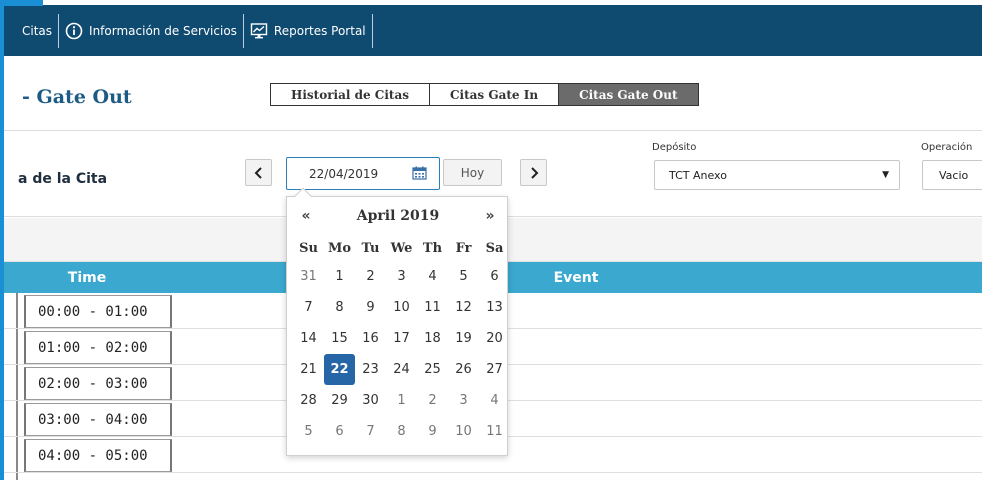  I want to click on fecha-cita-label: a de la Cita, so click(63, 179).